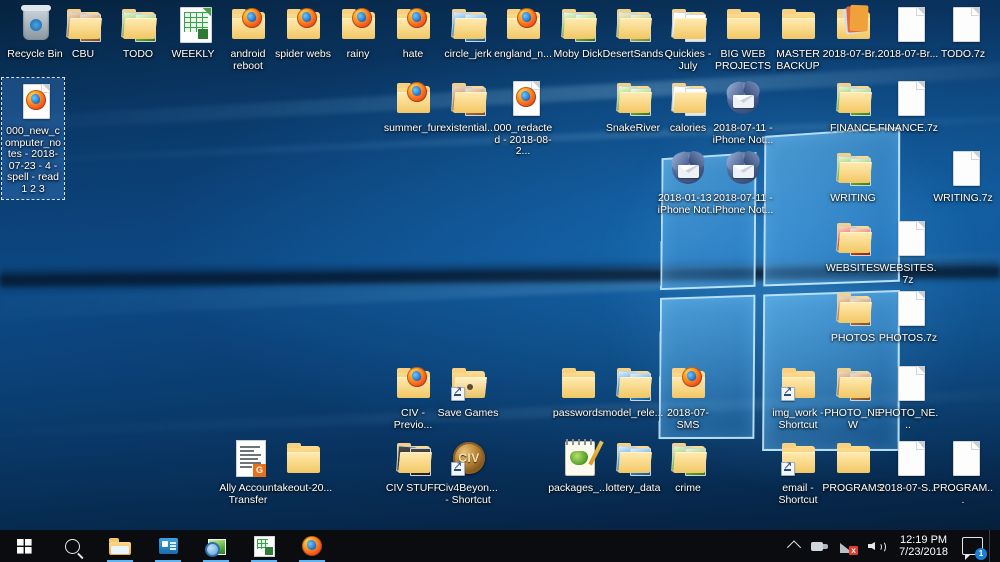 The image size is (1000, 562). I want to click on desktop-icon-summer-fun: summer_fun, so click(413, 106).